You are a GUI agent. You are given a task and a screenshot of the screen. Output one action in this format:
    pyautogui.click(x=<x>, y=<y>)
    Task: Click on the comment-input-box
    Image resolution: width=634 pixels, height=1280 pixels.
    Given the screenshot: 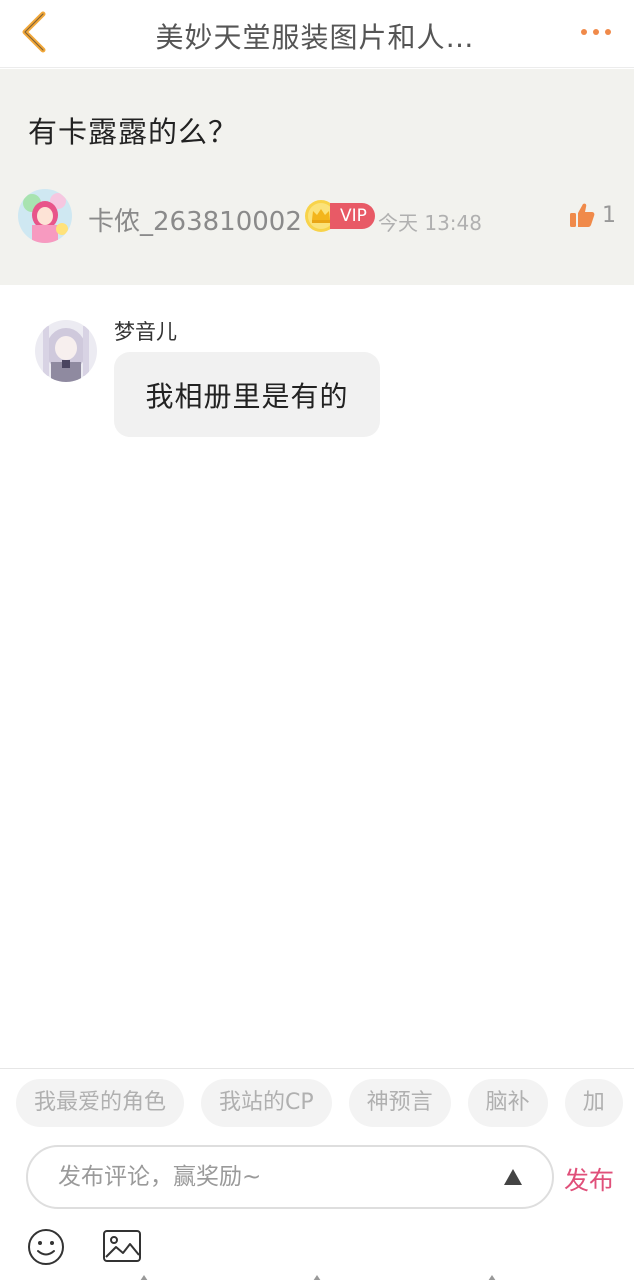 What is the action you would take?
    pyautogui.click(x=290, y=1177)
    